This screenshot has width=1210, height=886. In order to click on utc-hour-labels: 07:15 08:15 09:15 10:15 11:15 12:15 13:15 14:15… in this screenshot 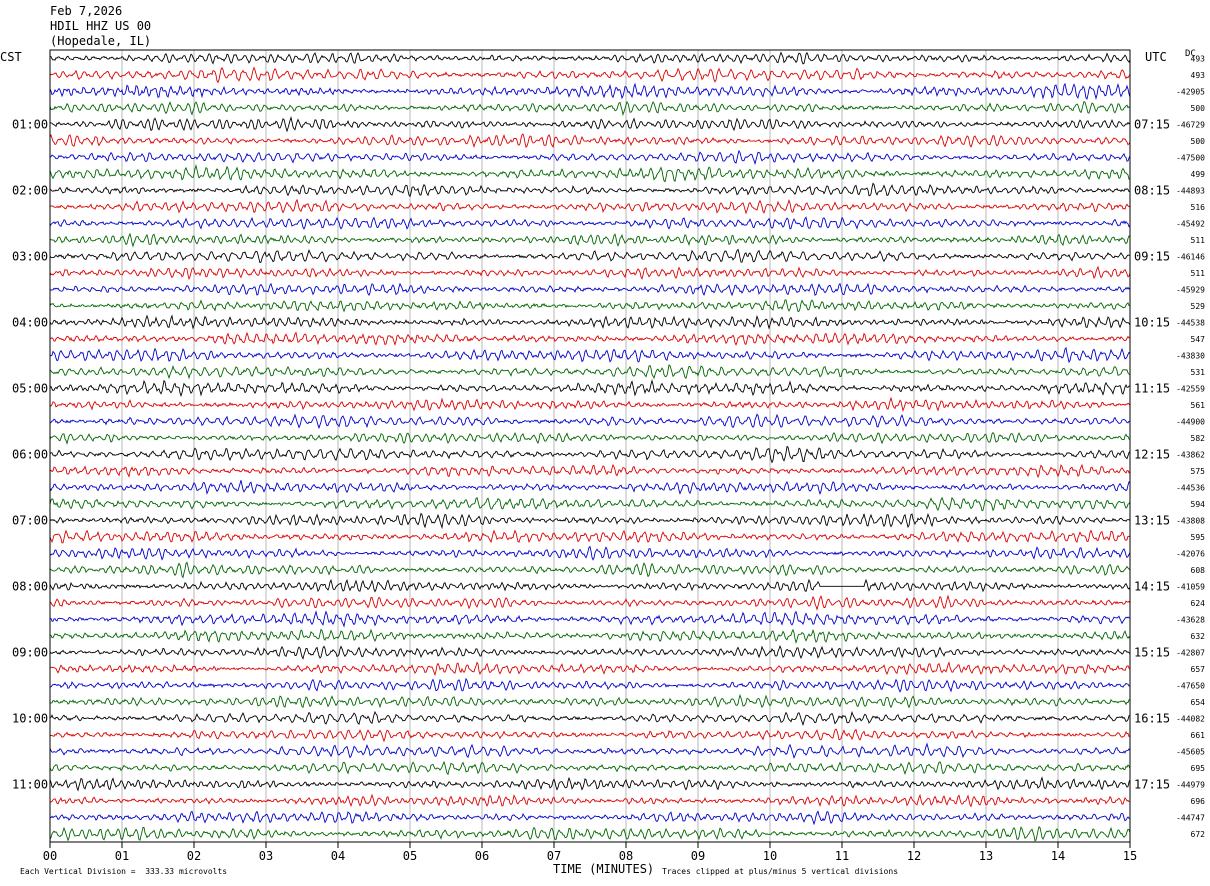, I will do `click(1152, 454)`.